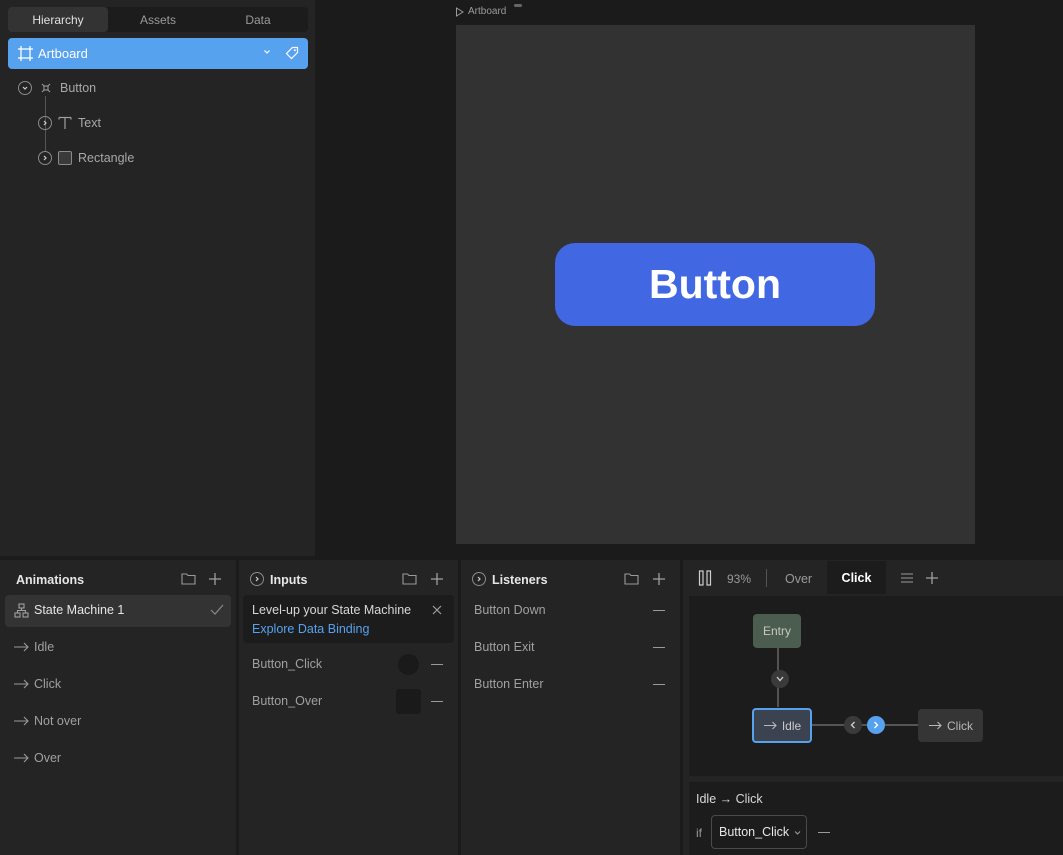  I want to click on add-input-icon, so click(437, 579).